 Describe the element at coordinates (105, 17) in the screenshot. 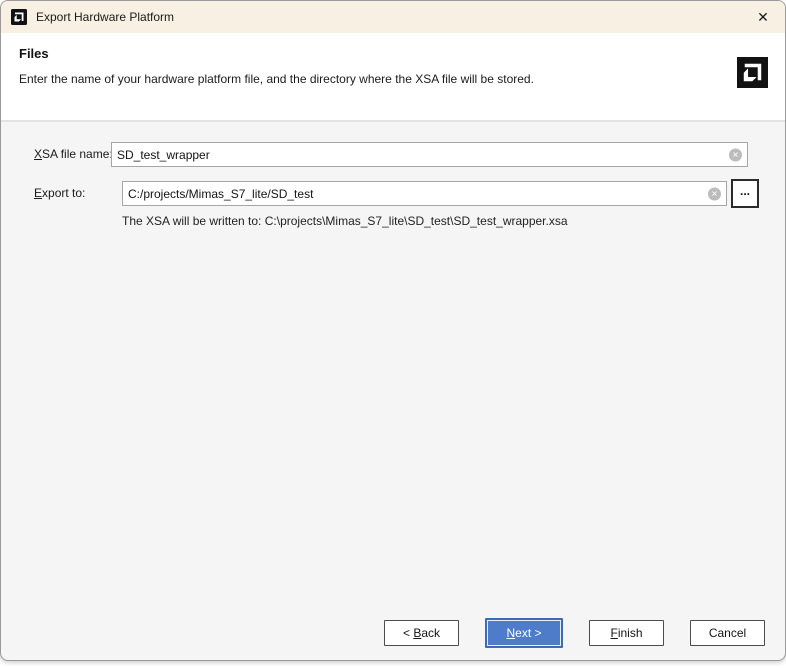

I see `window-title: Export Hardware Platform` at that location.